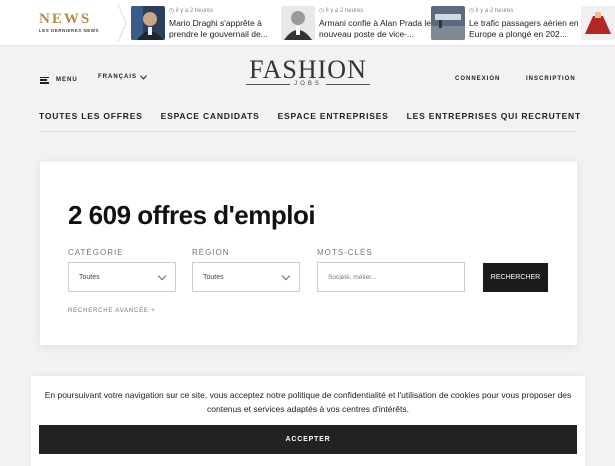 This screenshot has width=615, height=466. What do you see at coordinates (494, 116) in the screenshot?
I see `nav-hiring-companies: LES ENTREPRISES QUI RECRUTENT` at bounding box center [494, 116].